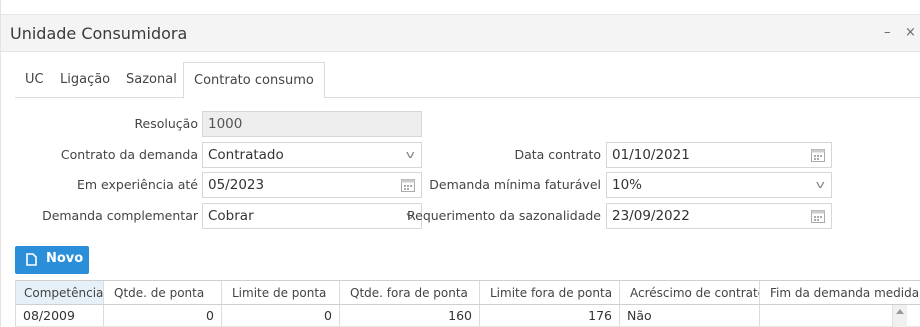 The height and width of the screenshot is (327, 920). What do you see at coordinates (900, 311) in the screenshot?
I see `scroll-up-icon` at bounding box center [900, 311].